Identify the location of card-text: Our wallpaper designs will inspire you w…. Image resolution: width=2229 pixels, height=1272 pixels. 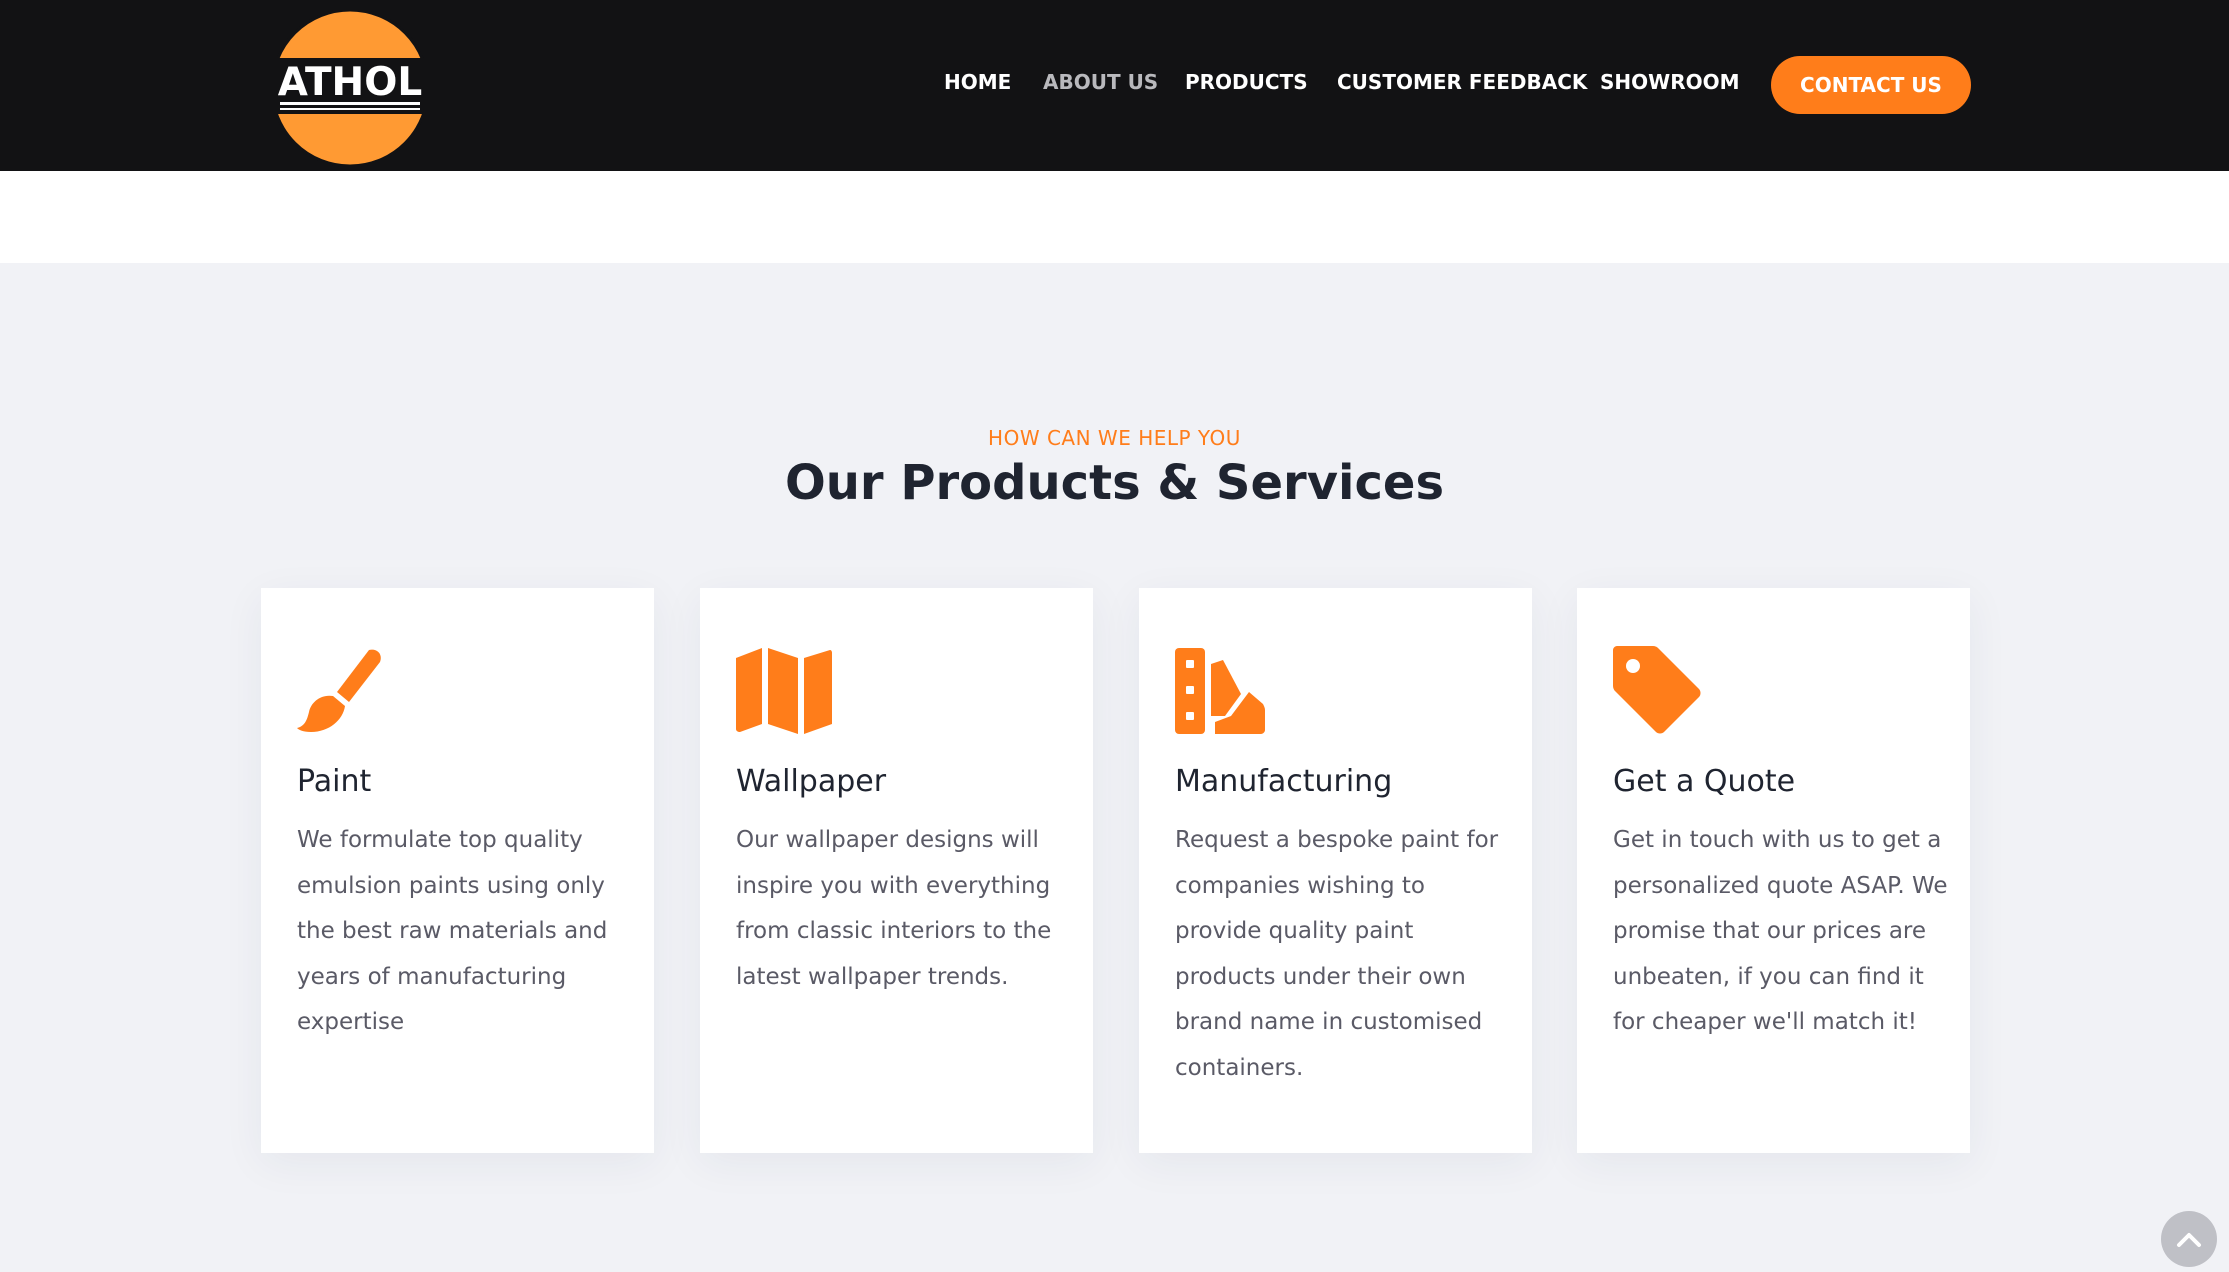
(894, 908).